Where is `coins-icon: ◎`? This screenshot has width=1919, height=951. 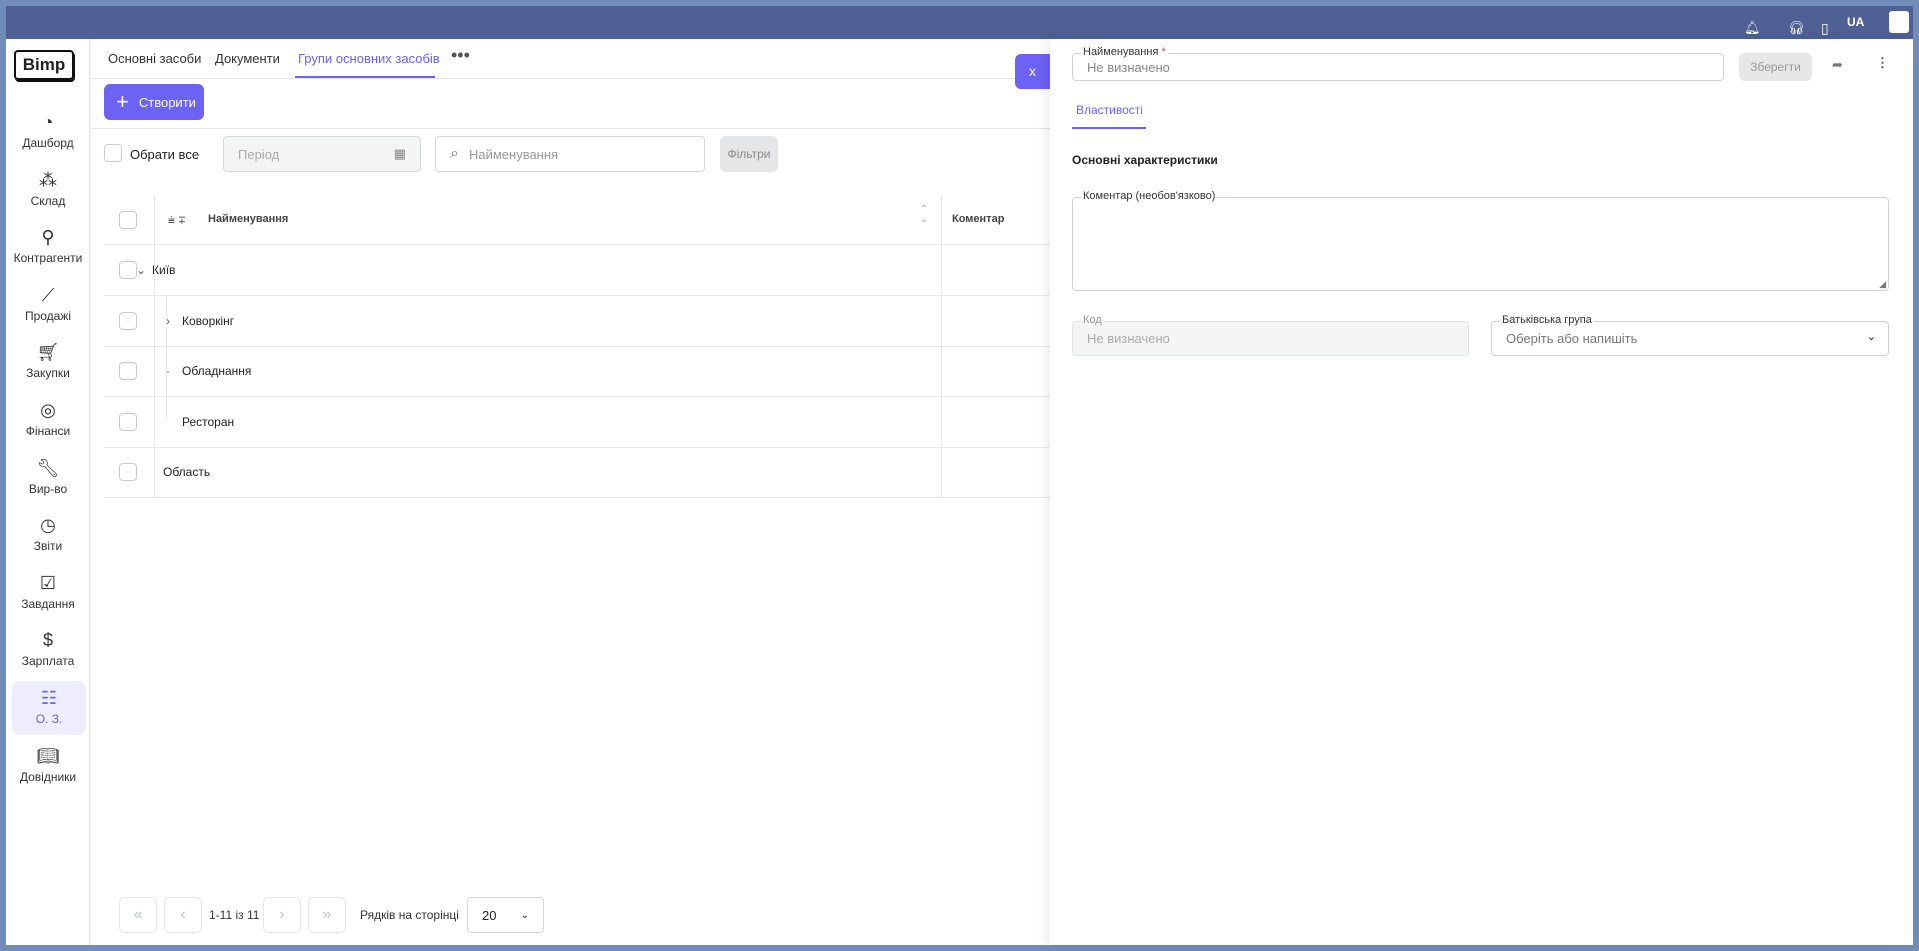 coins-icon: ◎ is located at coordinates (48, 410).